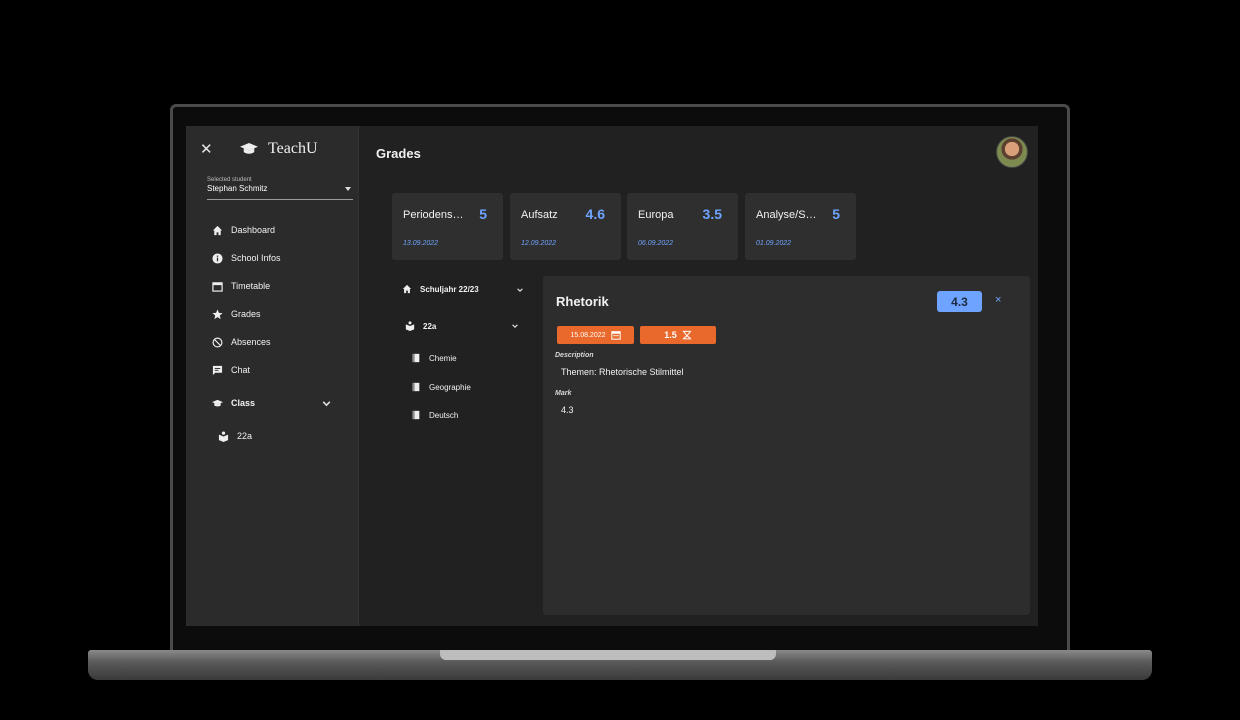  What do you see at coordinates (272, 370) in the screenshot?
I see `sidebar-item-chat: Chat` at bounding box center [272, 370].